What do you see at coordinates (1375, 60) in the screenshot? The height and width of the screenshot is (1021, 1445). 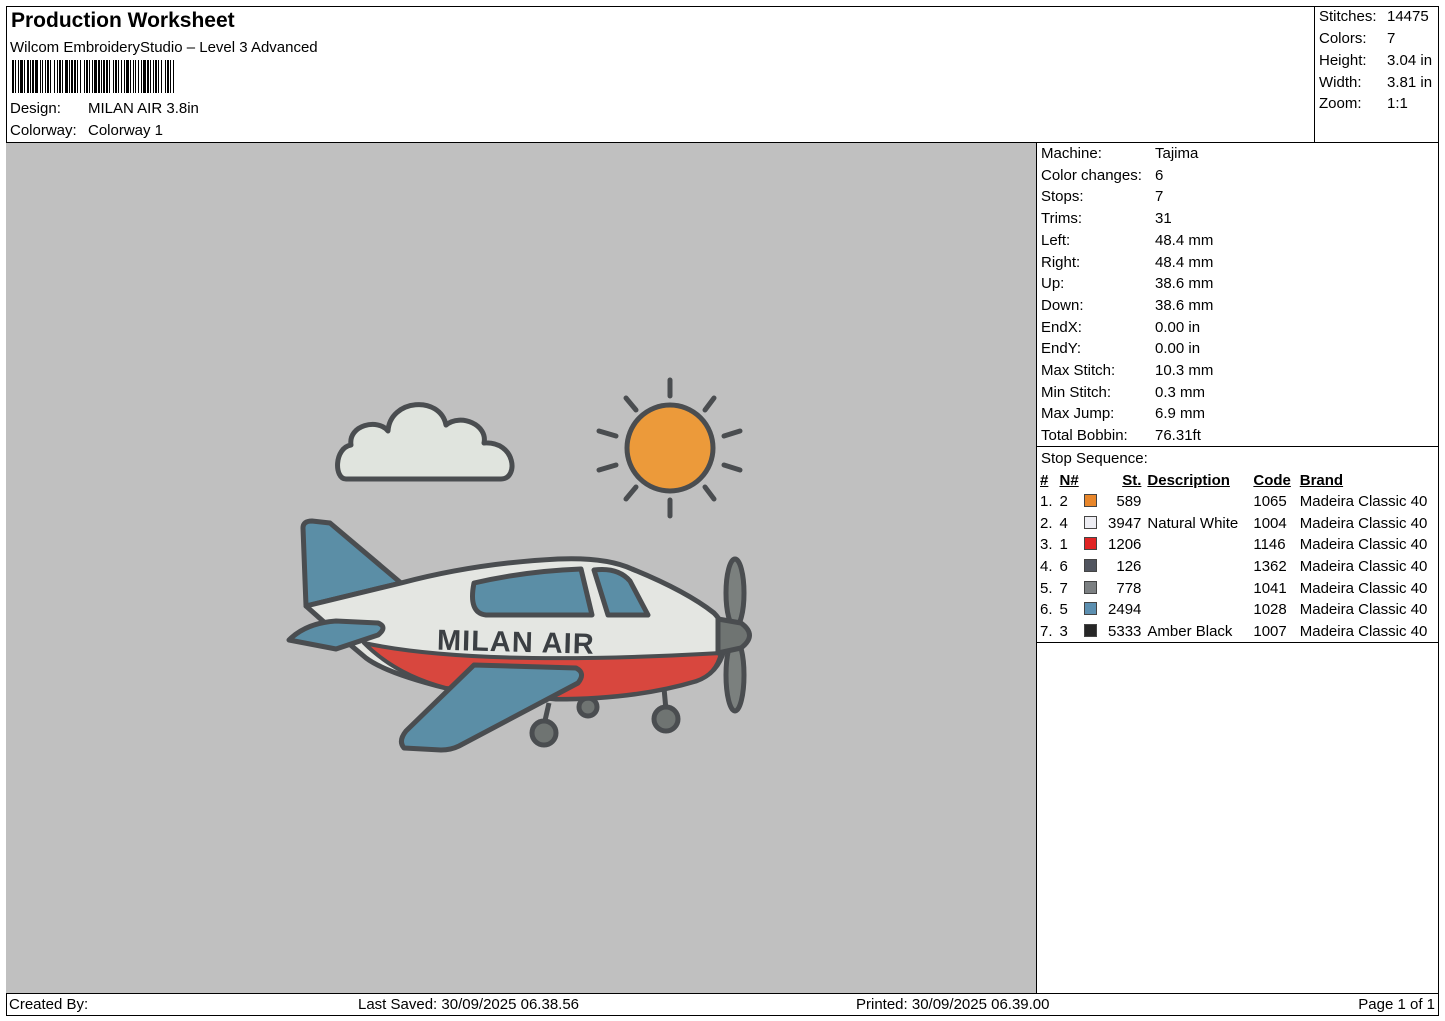 I see `stat-height: Height: 3.04 in` at bounding box center [1375, 60].